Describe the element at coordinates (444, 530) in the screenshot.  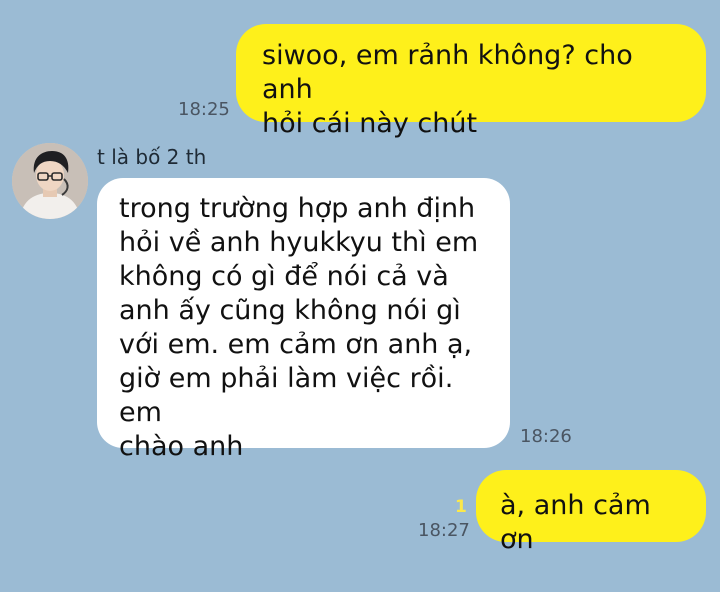
I see `message-timestamp: 18:27` at that location.